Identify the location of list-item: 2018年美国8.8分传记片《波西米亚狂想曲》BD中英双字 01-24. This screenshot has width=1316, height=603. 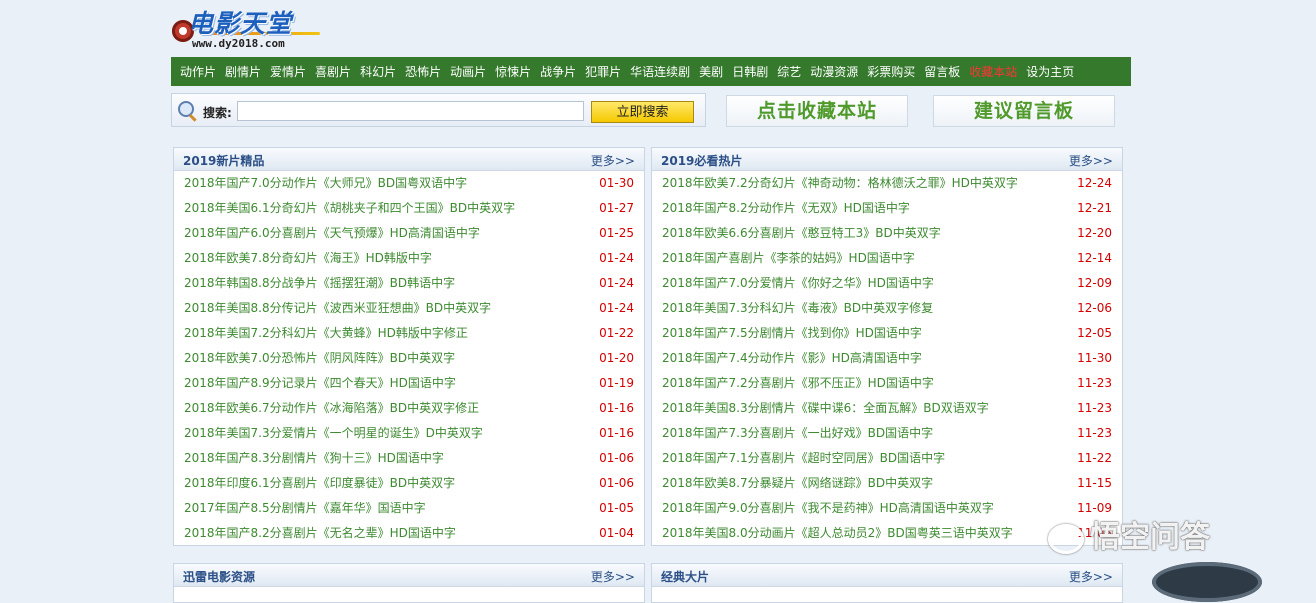
(409, 308).